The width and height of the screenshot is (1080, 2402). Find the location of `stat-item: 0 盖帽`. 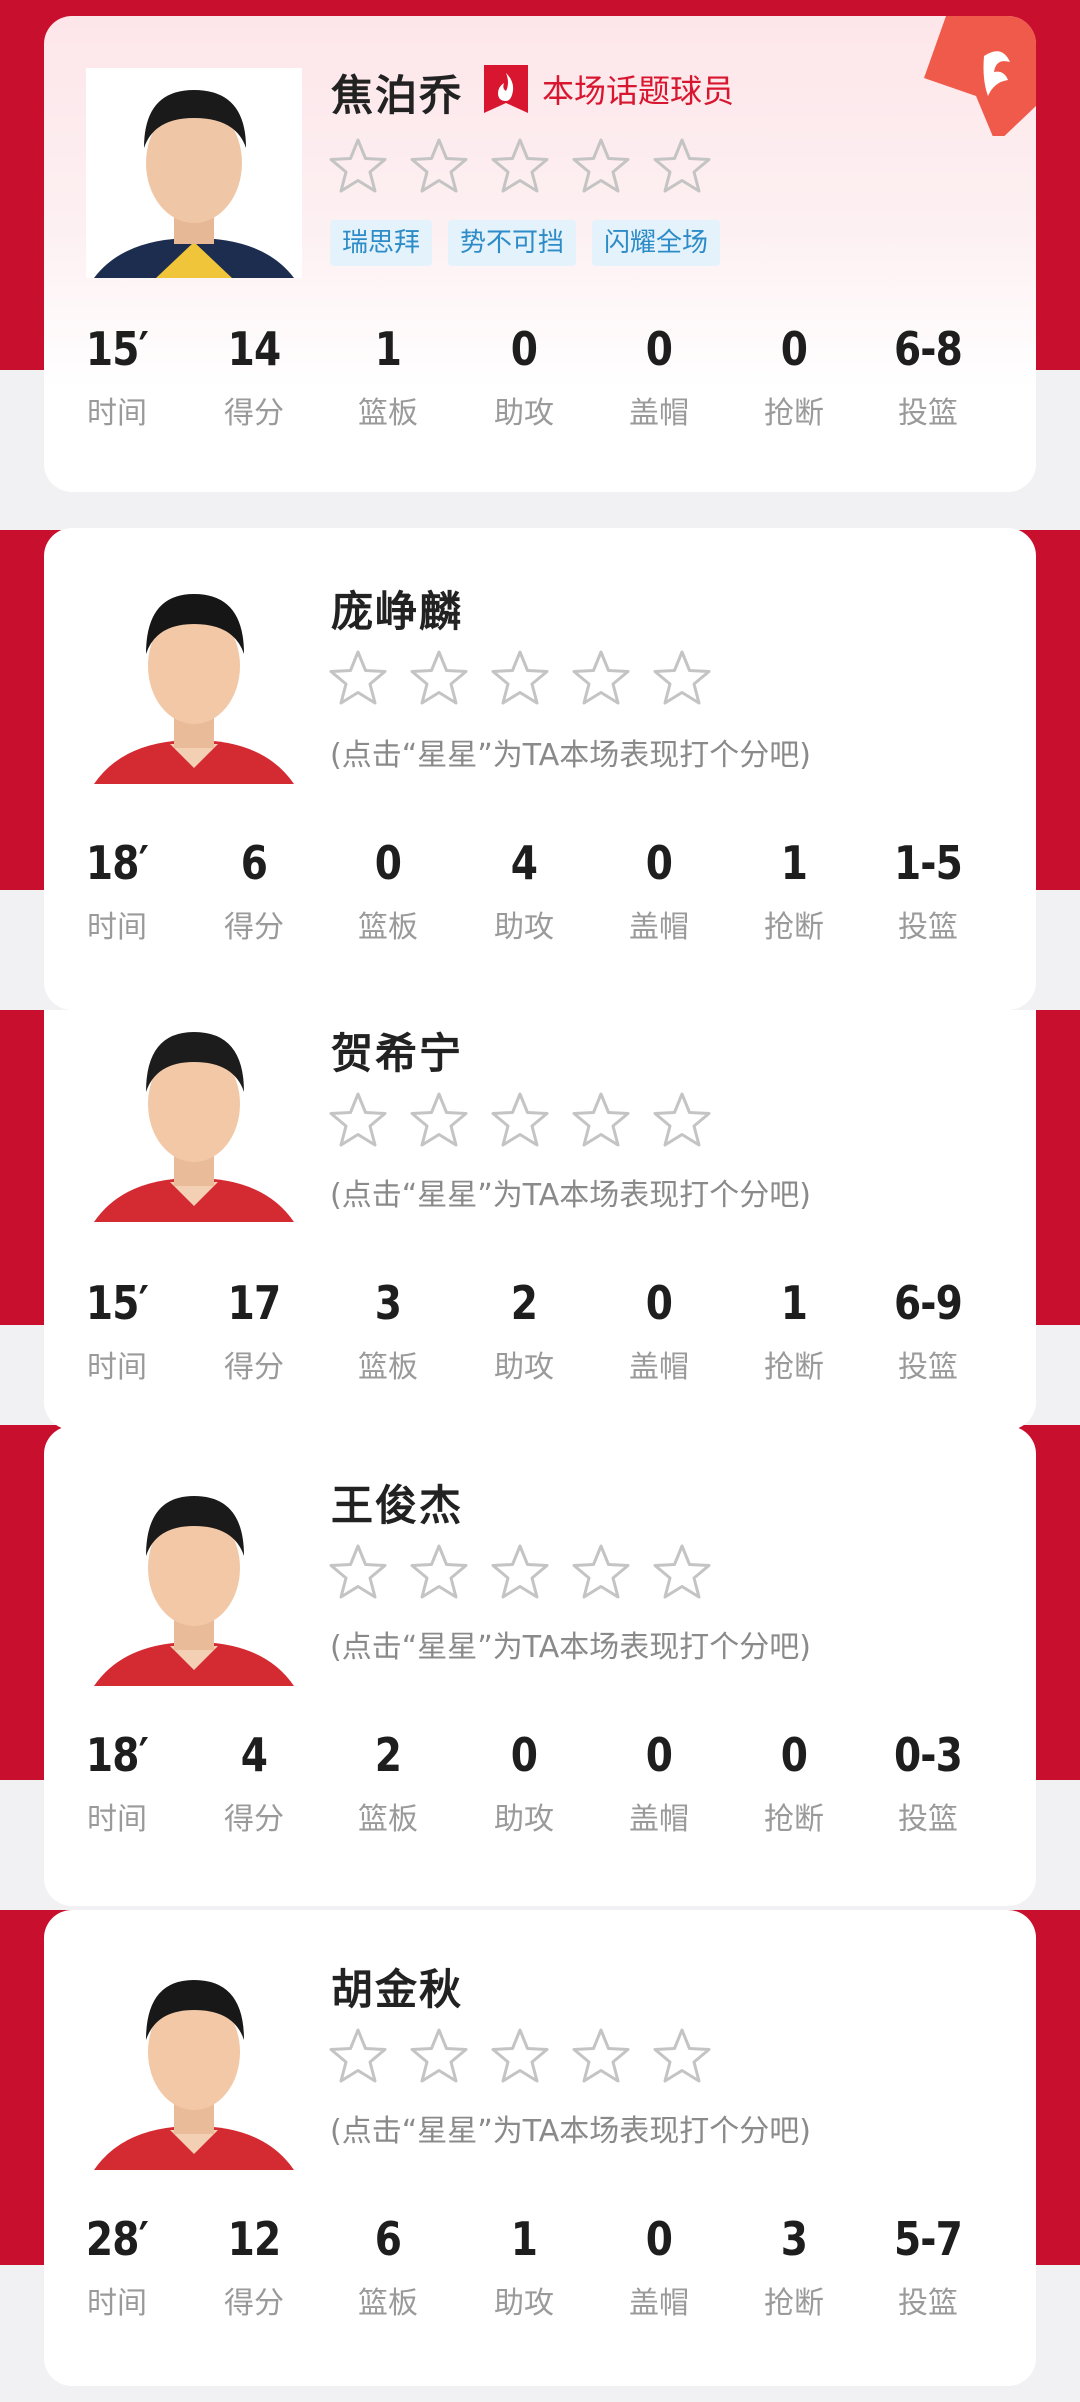

stat-item: 0 盖帽 is located at coordinates (659, 2267).